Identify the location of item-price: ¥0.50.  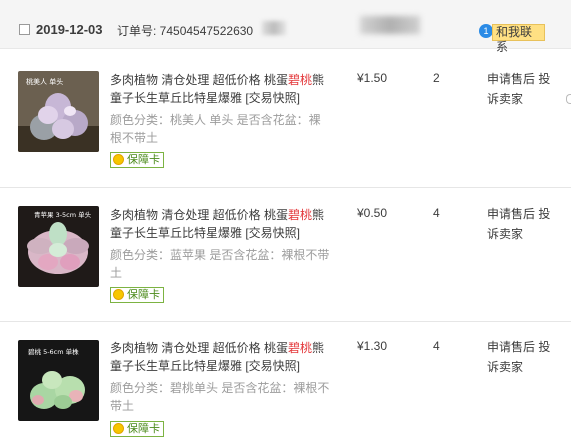
(372, 213).